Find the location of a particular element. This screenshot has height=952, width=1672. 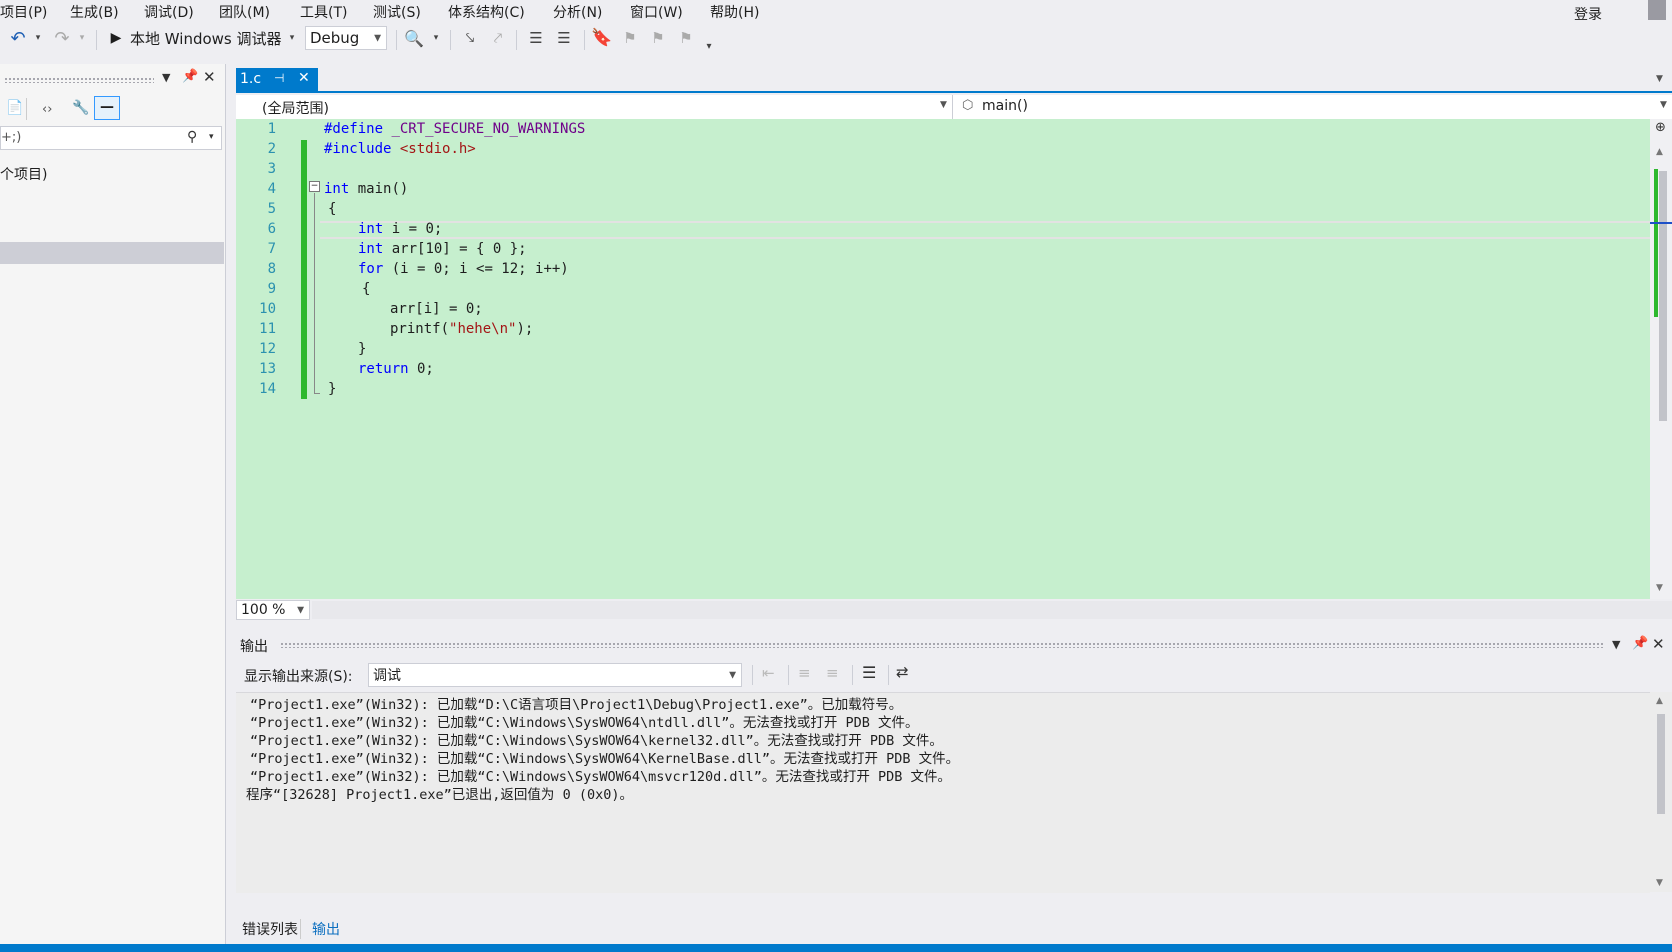

tab-output: 输出 is located at coordinates (326, 929).